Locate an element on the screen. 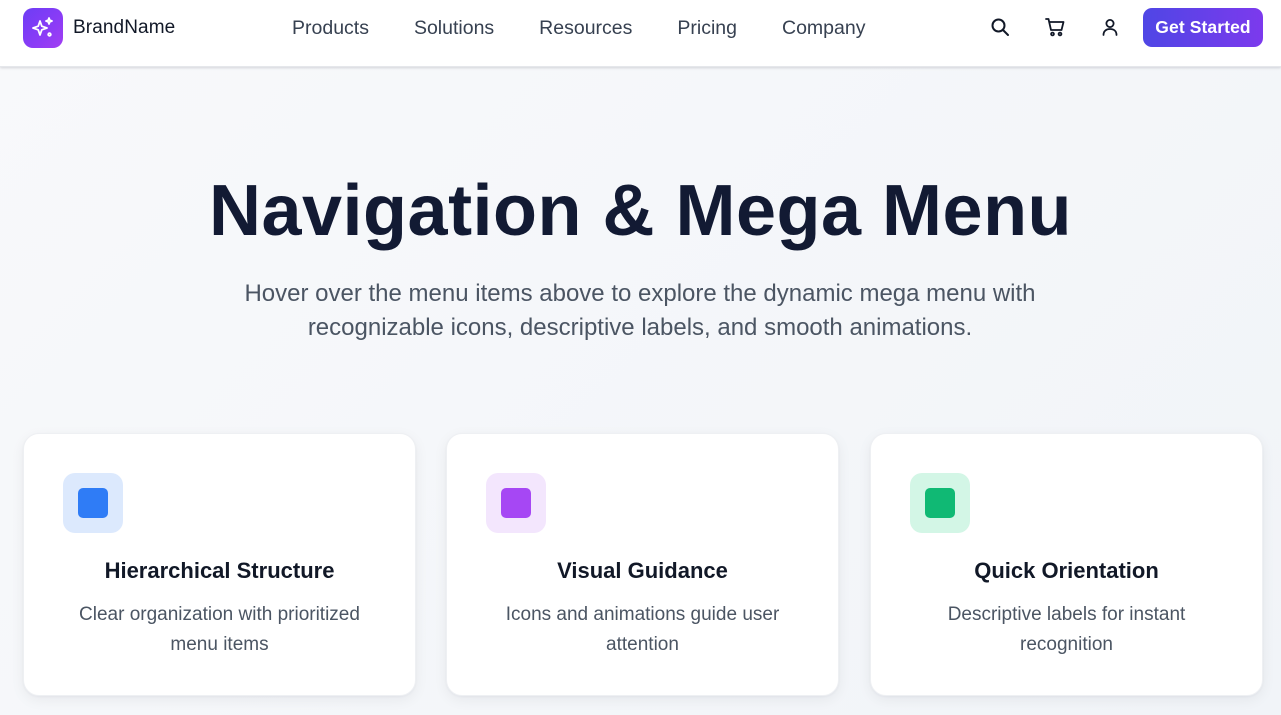 Image resolution: width=1281 pixels, height=715 pixels. search-icon is located at coordinates (1000, 27).